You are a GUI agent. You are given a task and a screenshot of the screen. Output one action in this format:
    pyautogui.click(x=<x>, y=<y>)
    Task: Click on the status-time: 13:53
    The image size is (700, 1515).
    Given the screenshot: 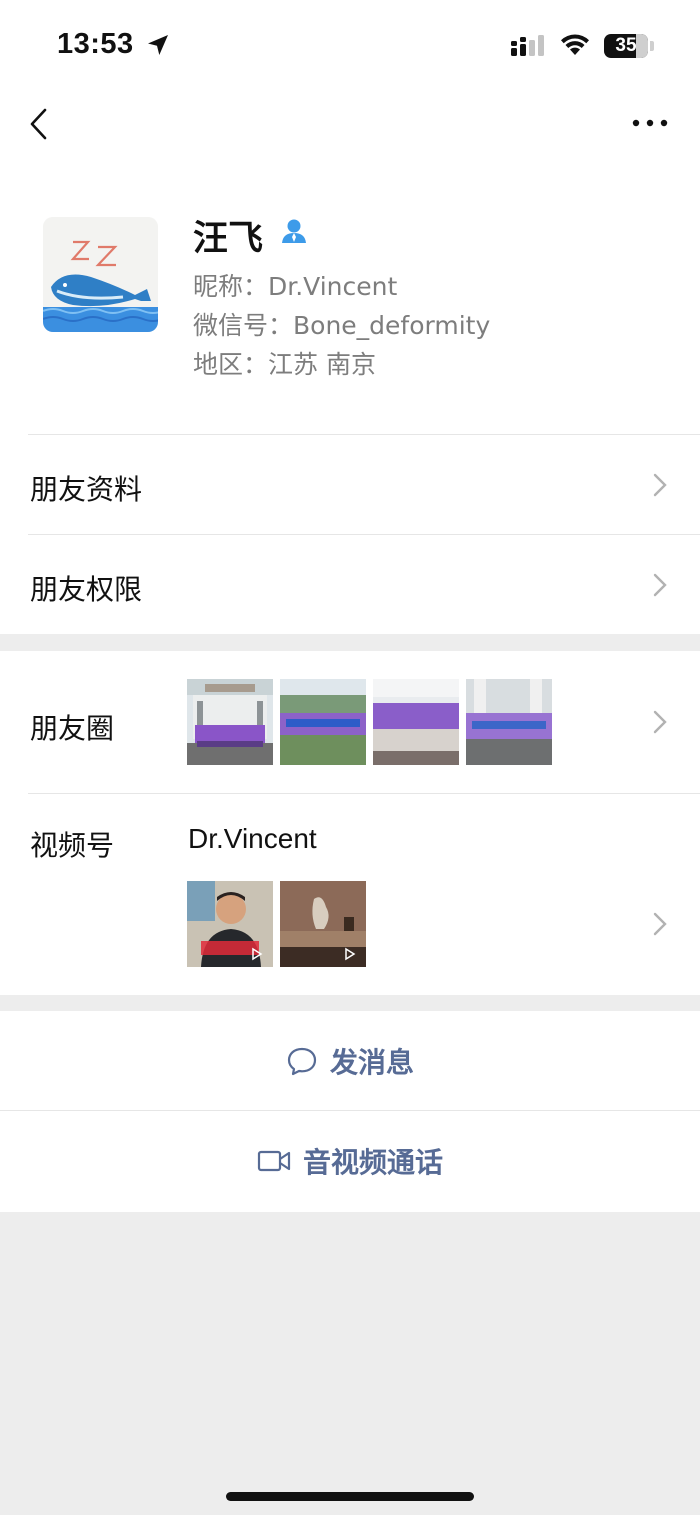 What is the action you would take?
    pyautogui.click(x=95, y=44)
    